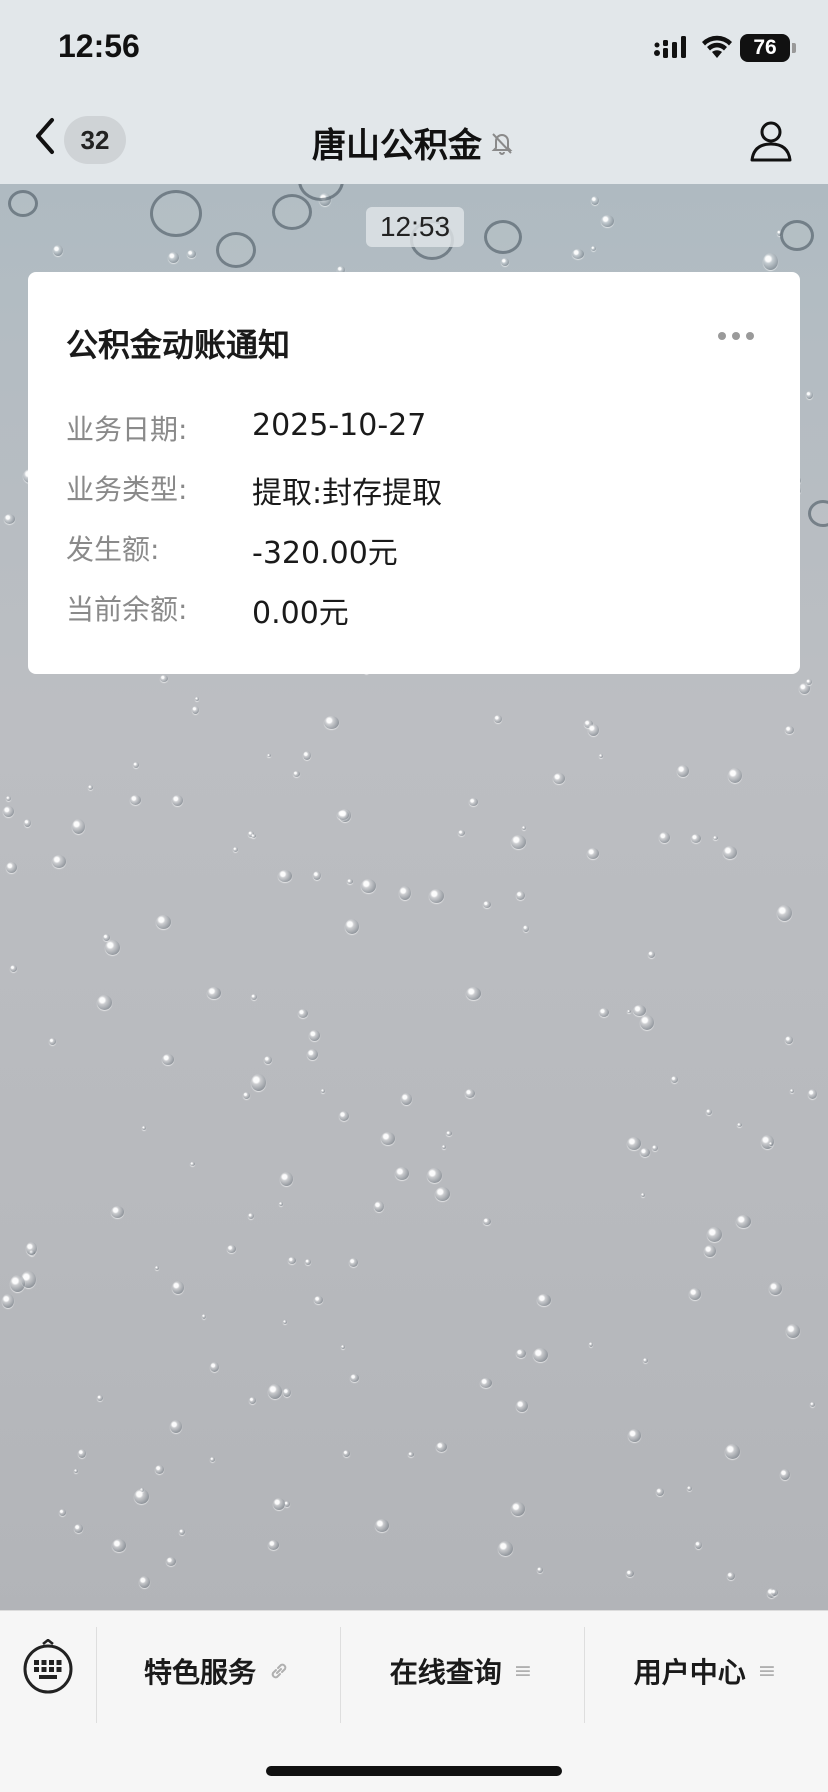  I want to click on more-options-icon, so click(736, 336).